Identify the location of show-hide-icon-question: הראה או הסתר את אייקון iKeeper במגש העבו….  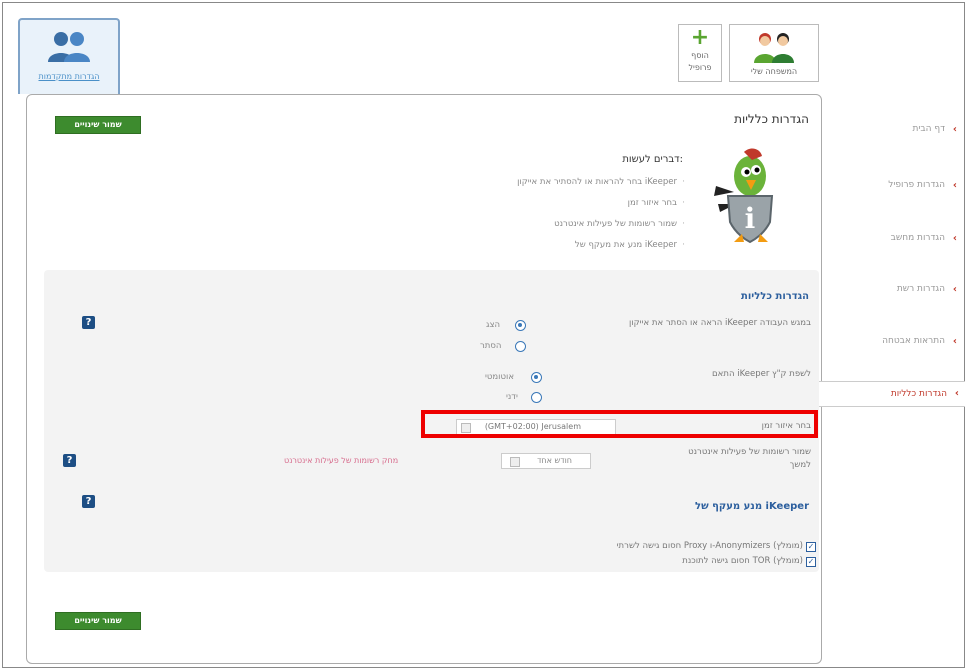
(720, 323).